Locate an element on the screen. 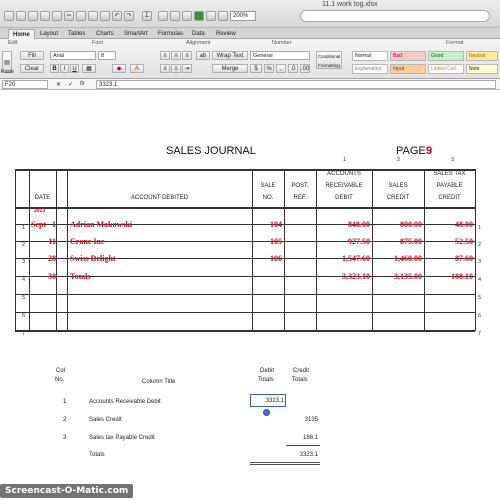 The height and width of the screenshot is (500, 500). redo-icon: ↷ is located at coordinates (129, 16).